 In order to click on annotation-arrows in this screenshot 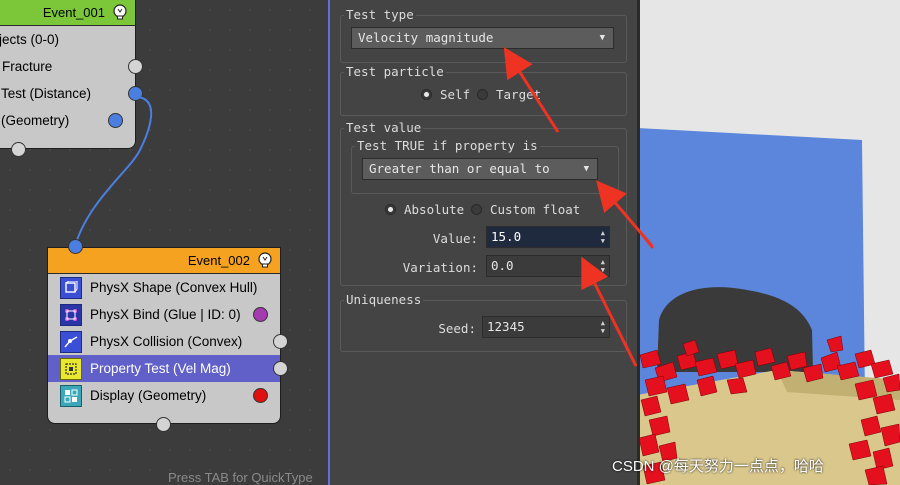, I will do `click(578, 206)`.